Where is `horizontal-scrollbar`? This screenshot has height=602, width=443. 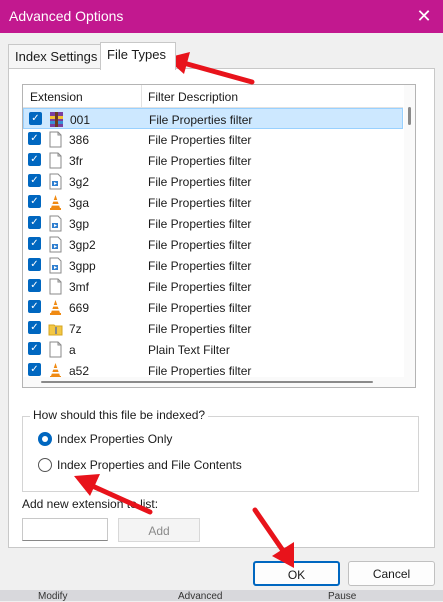
horizontal-scrollbar is located at coordinates (219, 382).